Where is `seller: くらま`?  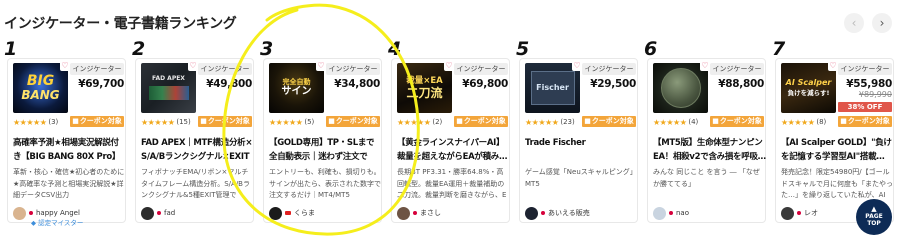 seller: くらま is located at coordinates (292, 213).